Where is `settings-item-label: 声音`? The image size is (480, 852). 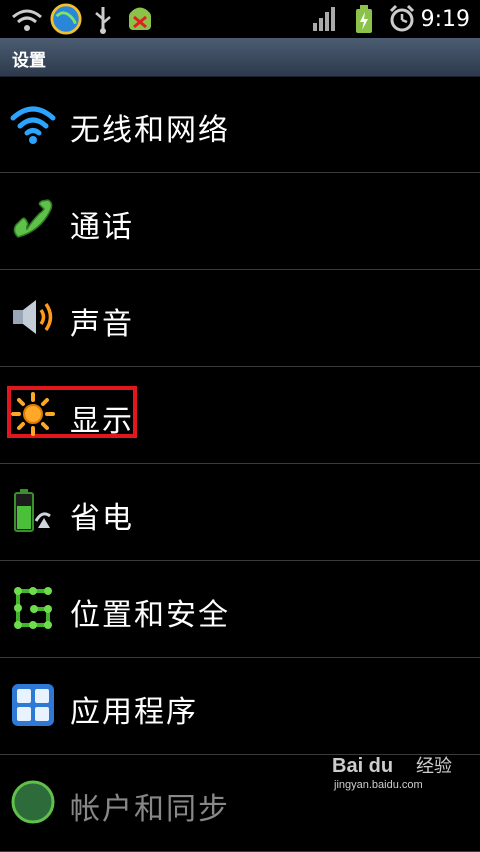 settings-item-label: 声音 is located at coordinates (102, 324).